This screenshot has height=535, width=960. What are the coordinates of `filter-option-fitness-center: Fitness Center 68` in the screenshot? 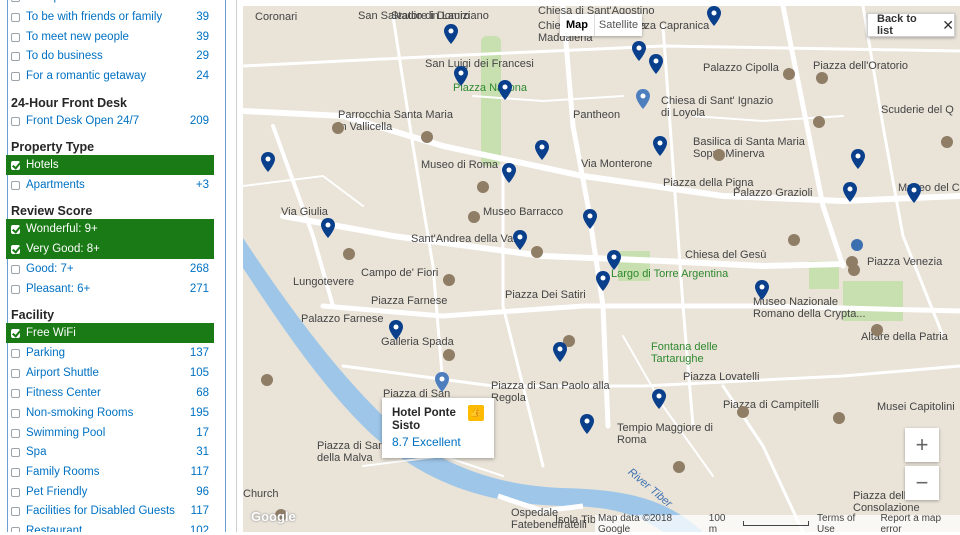 It's located at (110, 393).